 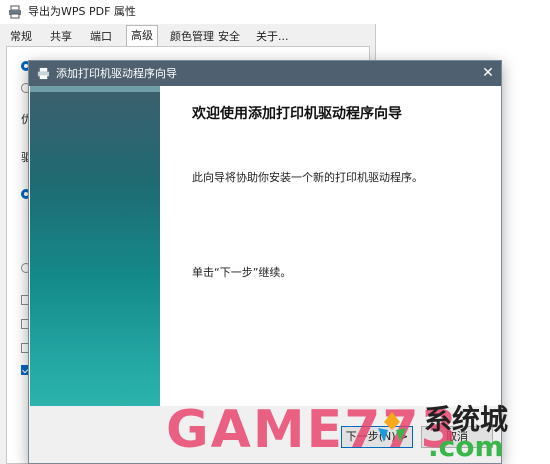 What do you see at coordinates (95, 89) in the screenshot?
I see `banner-stripe` at bounding box center [95, 89].